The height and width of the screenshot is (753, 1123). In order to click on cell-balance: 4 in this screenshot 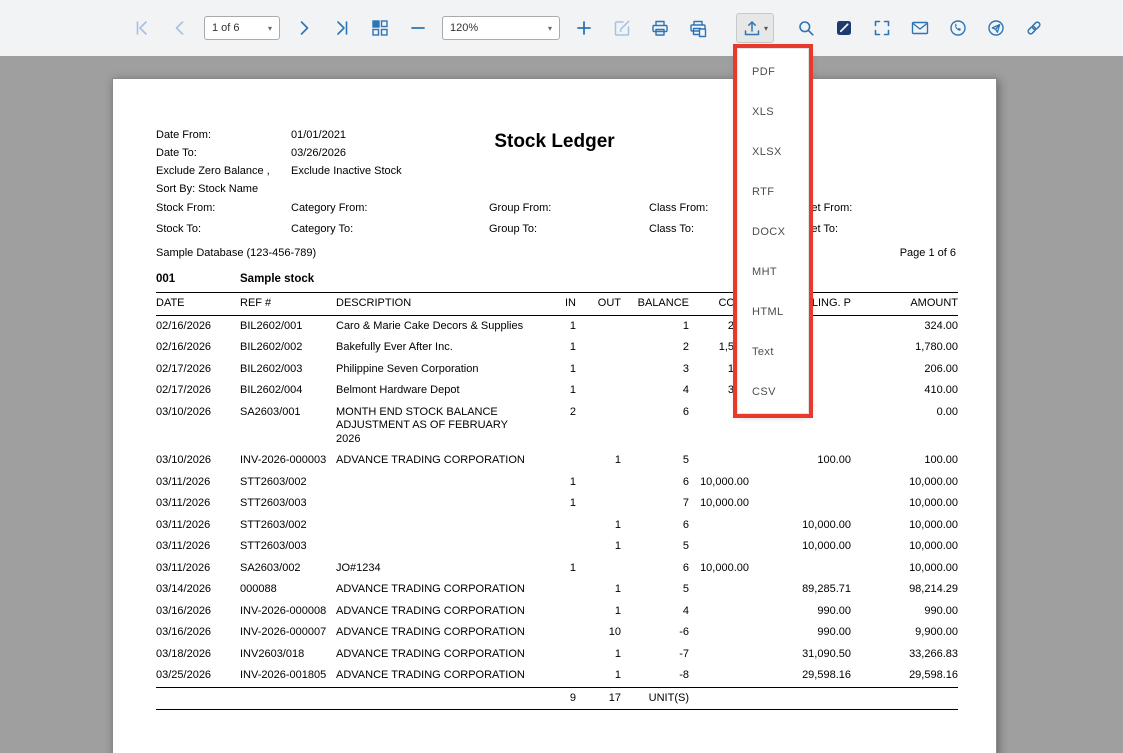, I will do `click(685, 610)`.